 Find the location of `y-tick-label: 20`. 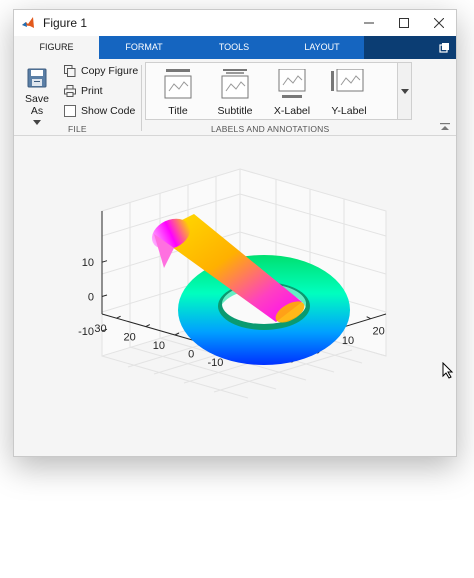

y-tick-label: 20 is located at coordinates (130, 338).